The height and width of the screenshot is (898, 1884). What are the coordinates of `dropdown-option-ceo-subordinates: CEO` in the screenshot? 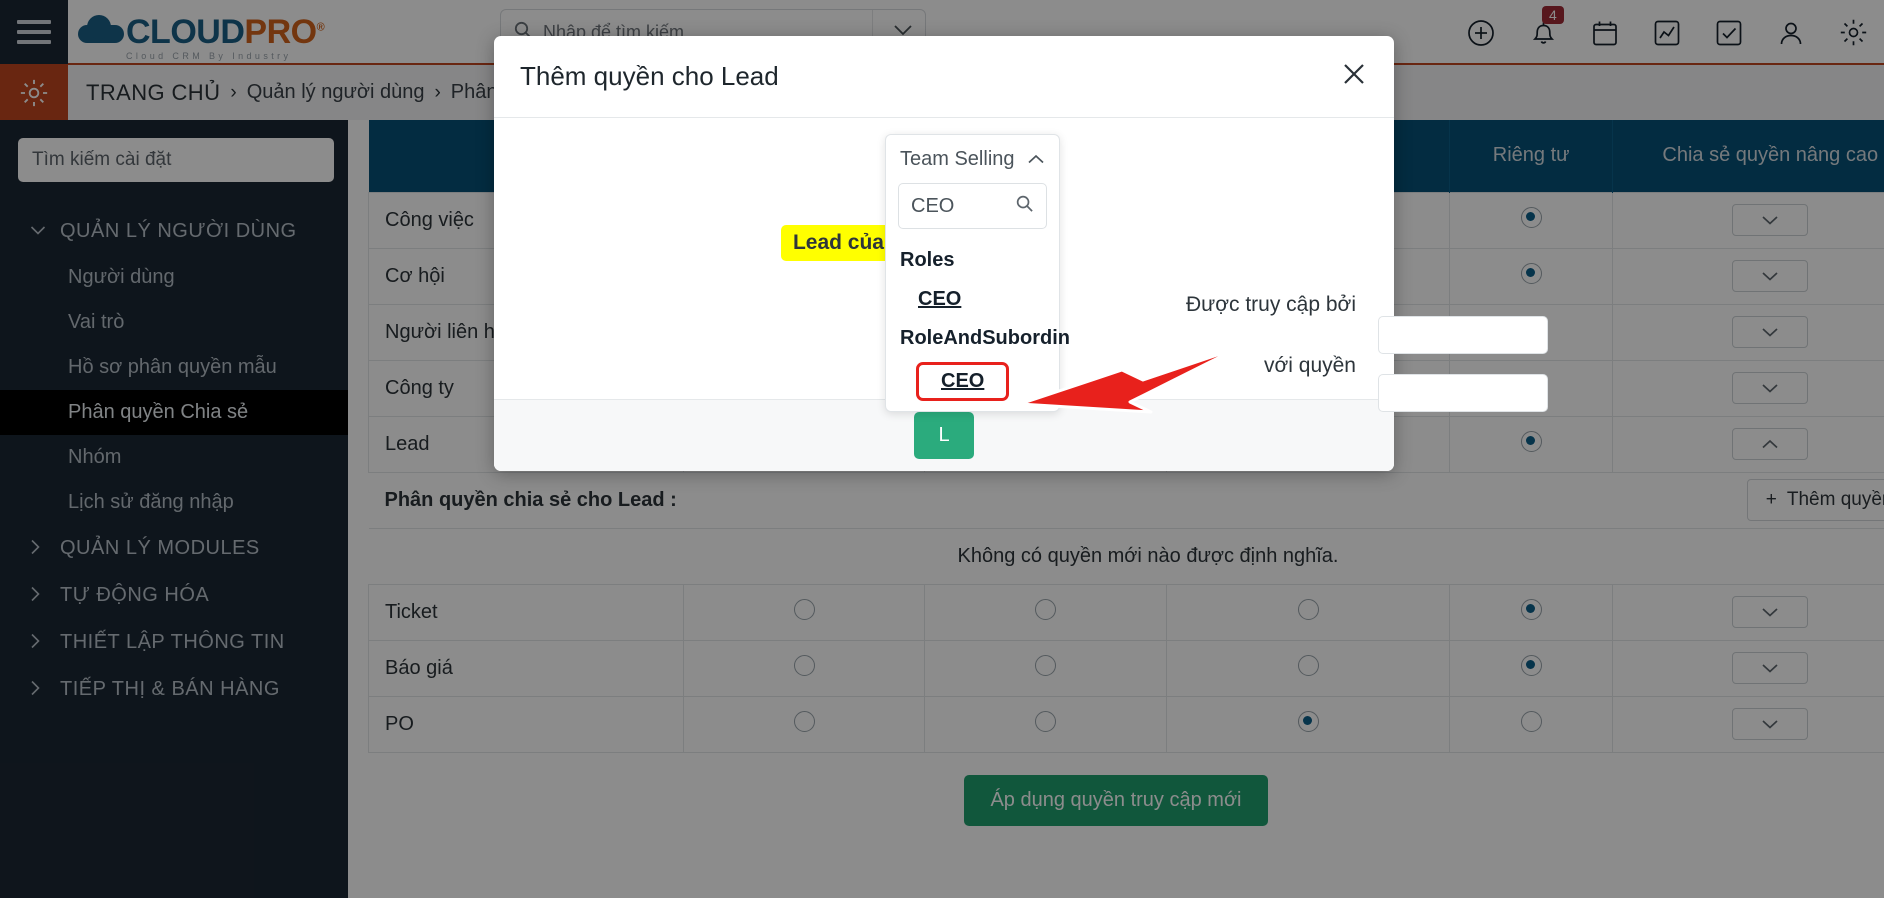 It's located at (963, 381).